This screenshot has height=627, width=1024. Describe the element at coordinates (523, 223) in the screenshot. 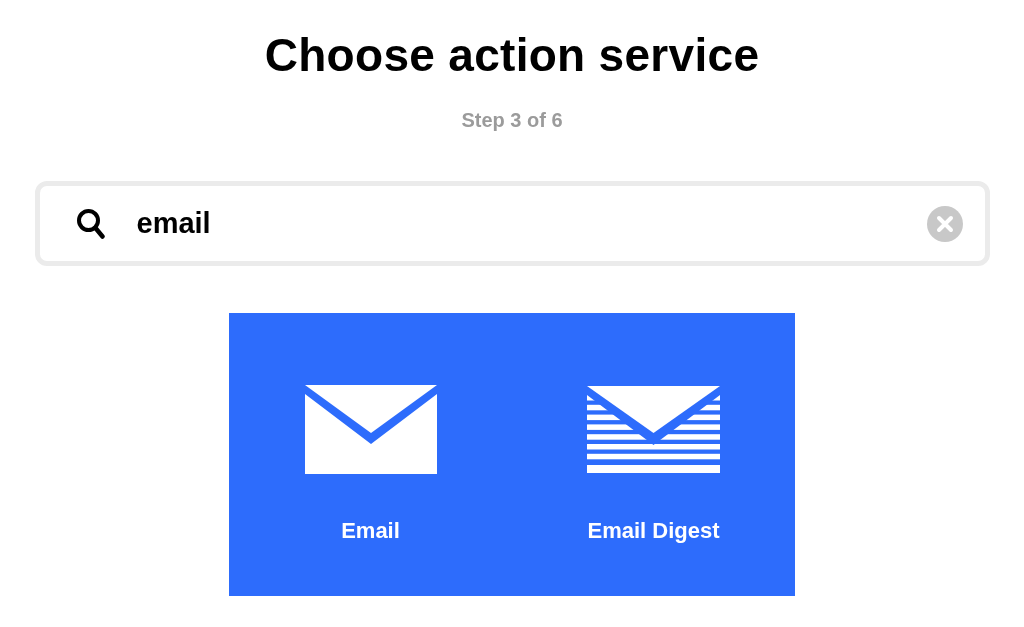

I see `search-input: email` at that location.